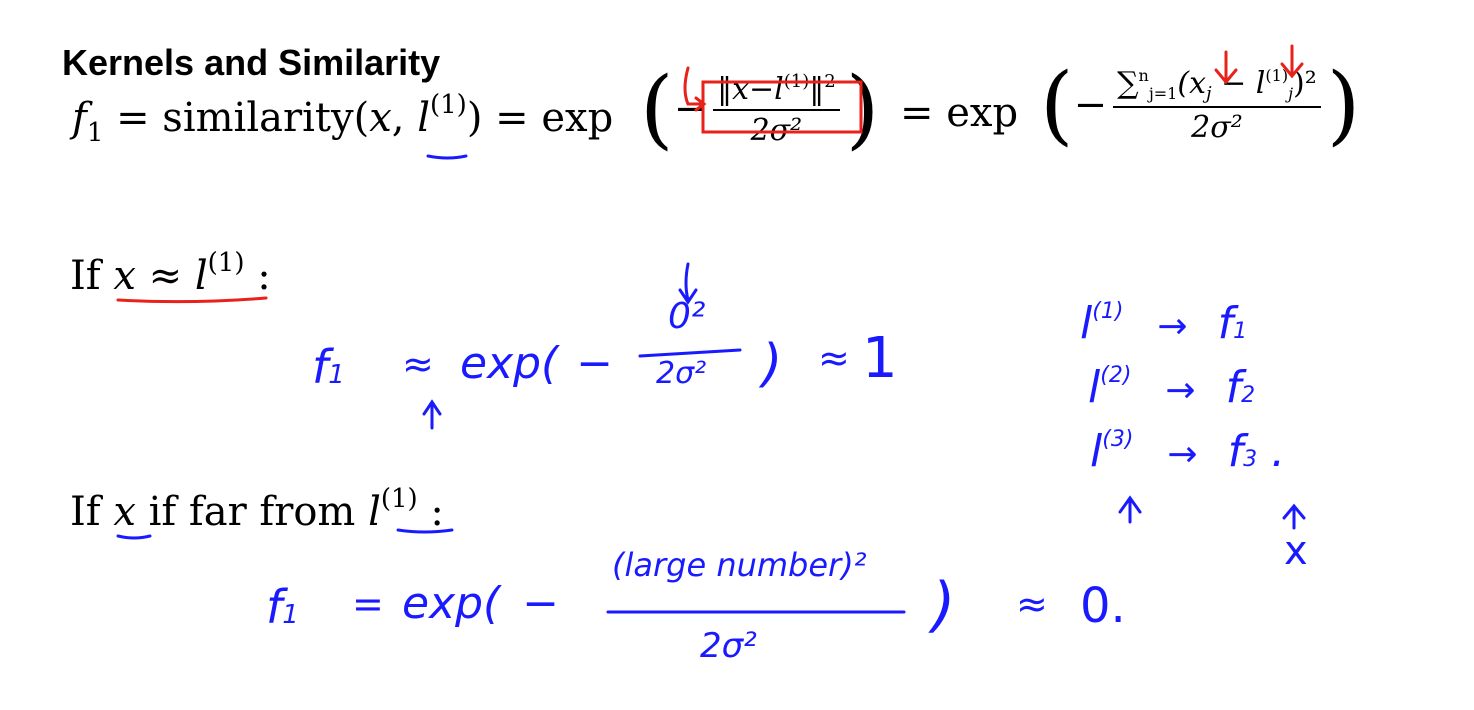  Describe the element at coordinates (290, 615) in the screenshot. I see `hand-far-sub: 1` at that location.